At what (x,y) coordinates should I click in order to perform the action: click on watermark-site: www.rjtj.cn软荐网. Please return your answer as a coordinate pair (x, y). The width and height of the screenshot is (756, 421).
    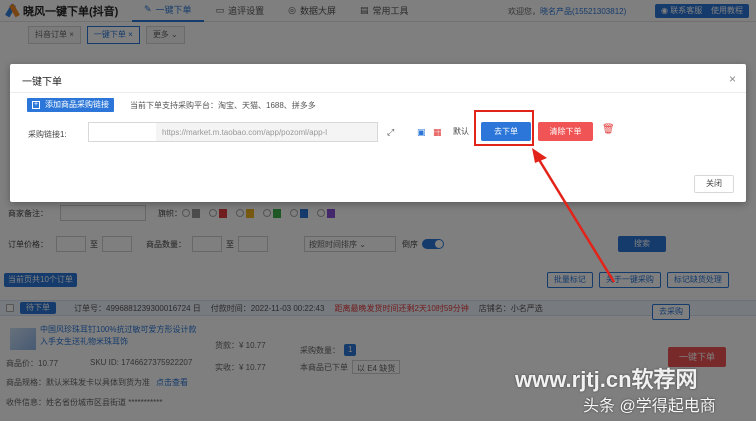
    Looking at the image, I should click on (606, 379).